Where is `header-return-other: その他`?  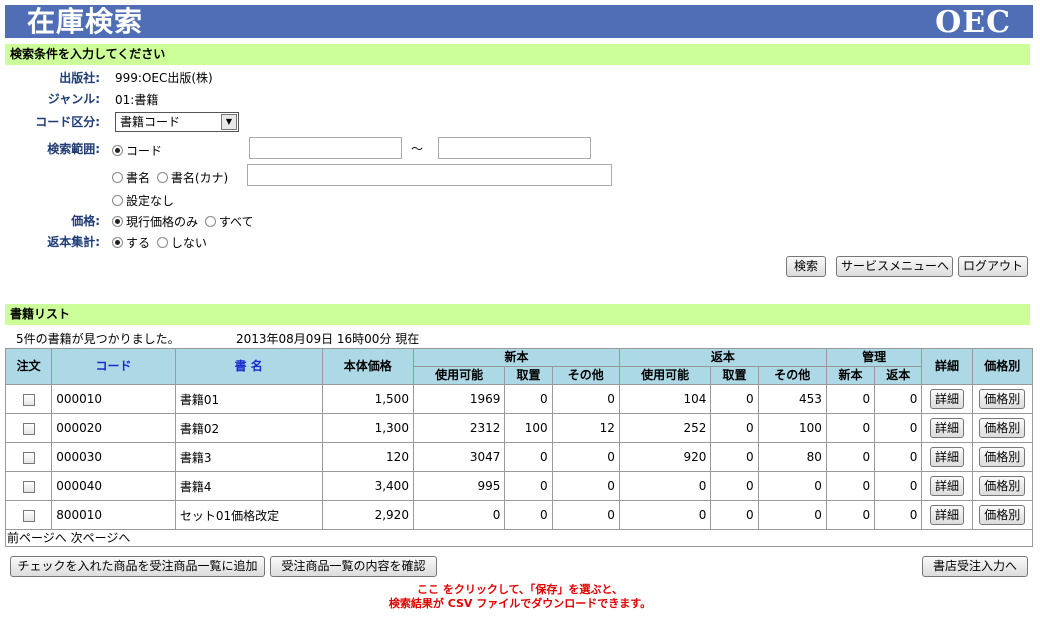
header-return-other: その他 is located at coordinates (792, 375).